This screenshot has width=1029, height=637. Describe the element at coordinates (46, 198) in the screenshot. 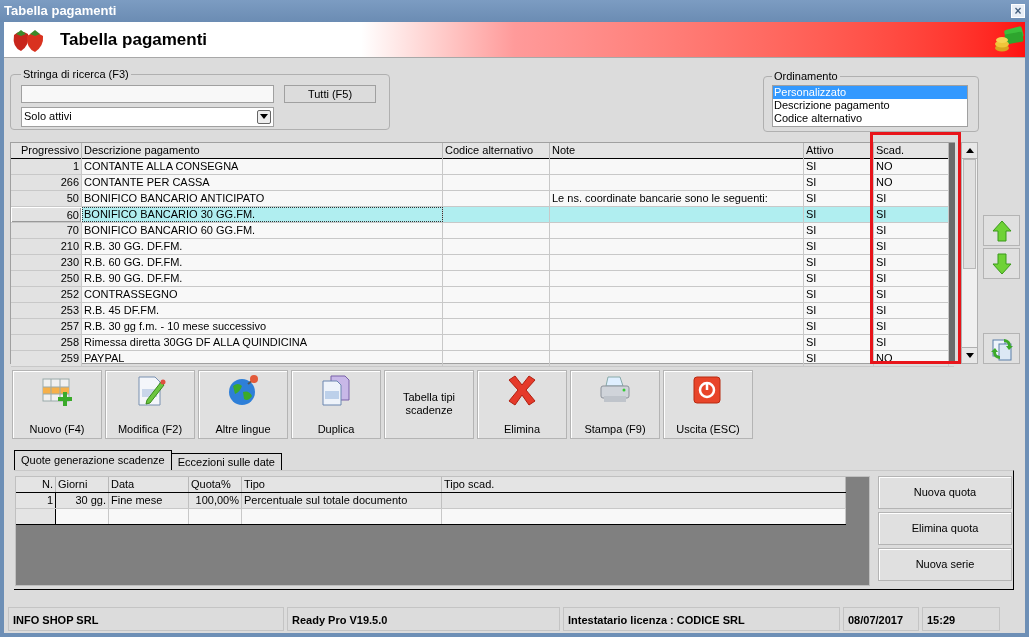

I see `table-cell: 50` at that location.